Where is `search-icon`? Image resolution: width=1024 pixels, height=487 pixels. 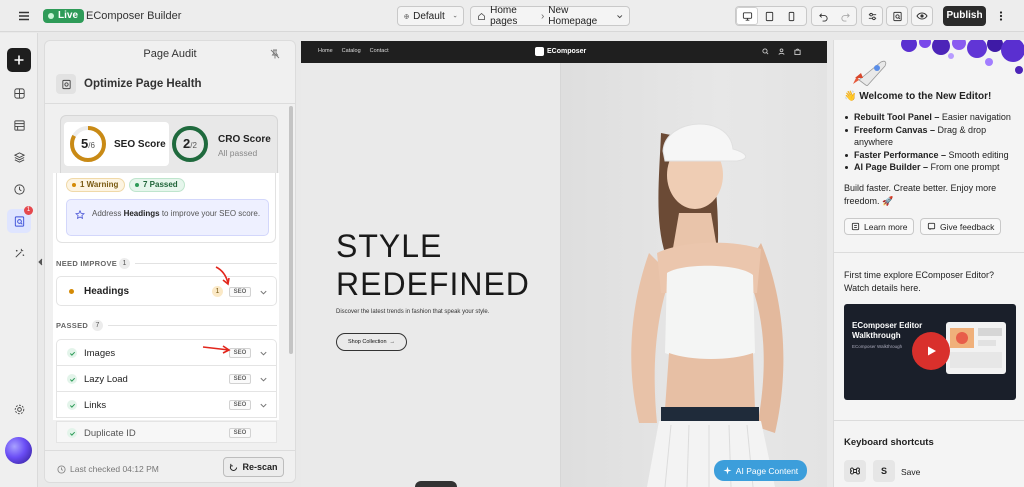 search-icon is located at coordinates (765, 51).